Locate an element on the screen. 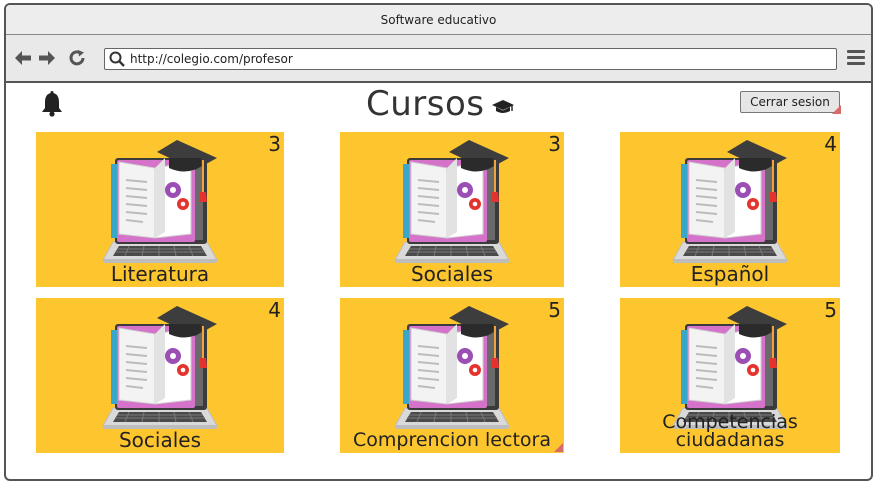 The image size is (880, 487). course-name: Literatura is located at coordinates (160, 274).